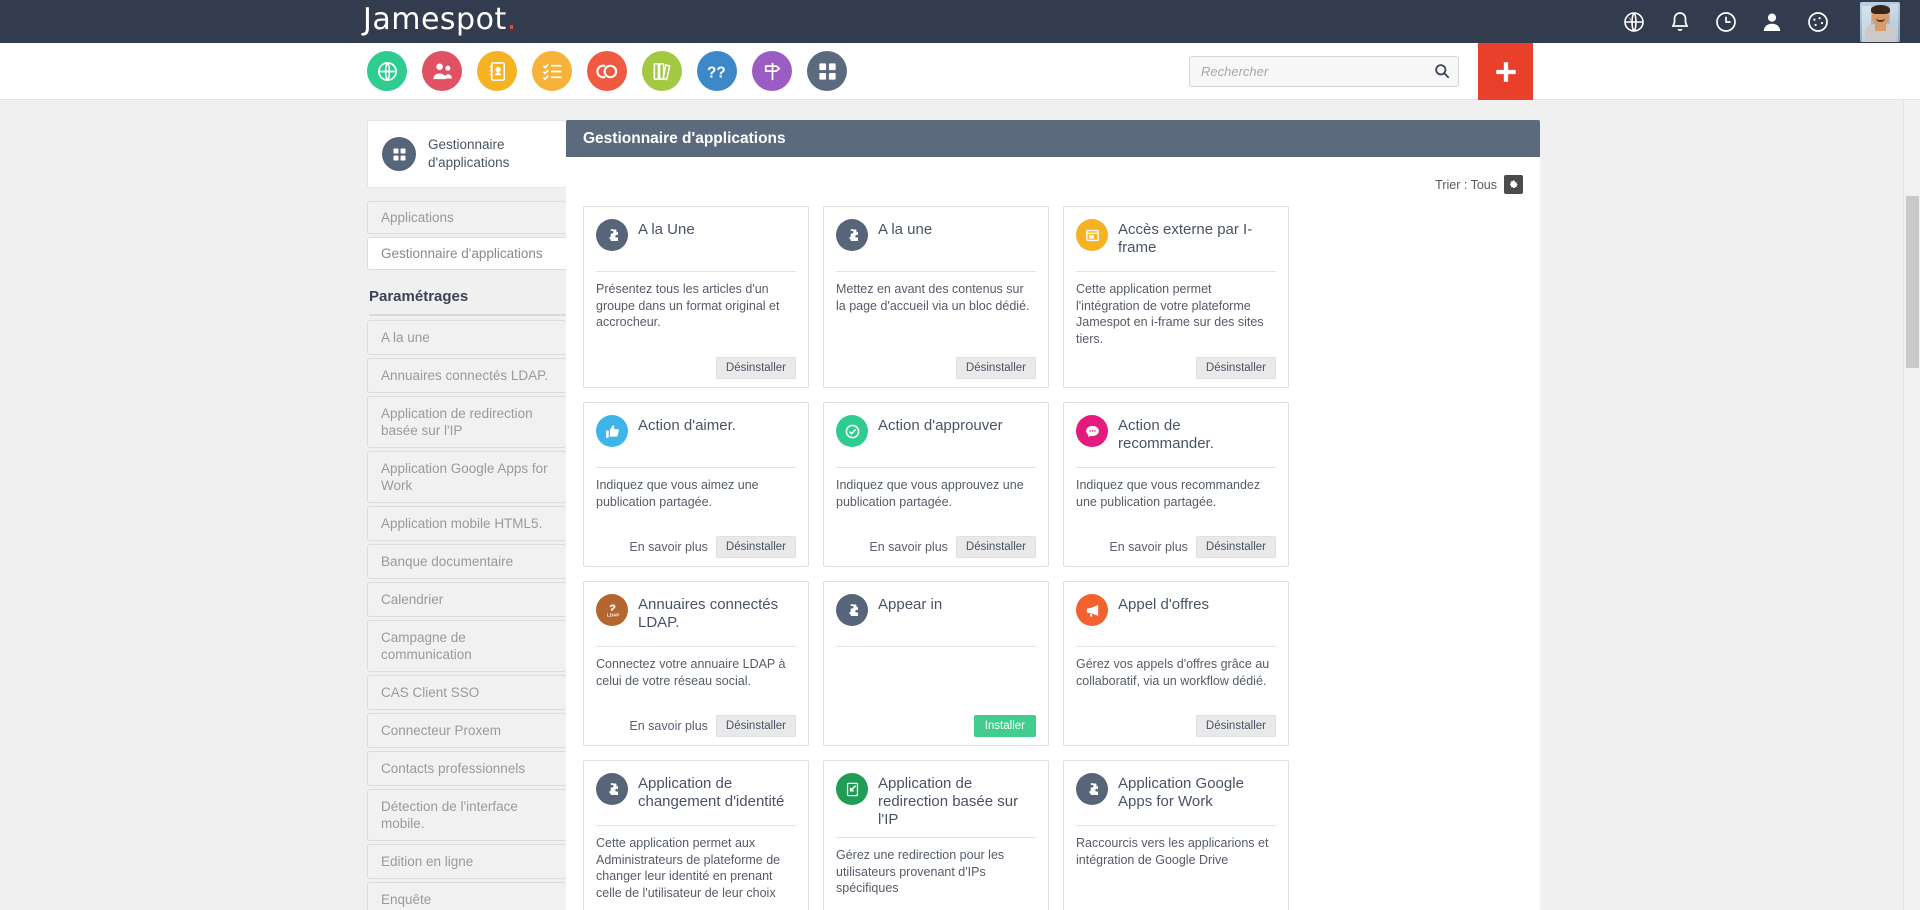 Image resolution: width=1920 pixels, height=910 pixels. I want to click on sidebar-settings-item: Application Google Apps for Work, so click(467, 477).